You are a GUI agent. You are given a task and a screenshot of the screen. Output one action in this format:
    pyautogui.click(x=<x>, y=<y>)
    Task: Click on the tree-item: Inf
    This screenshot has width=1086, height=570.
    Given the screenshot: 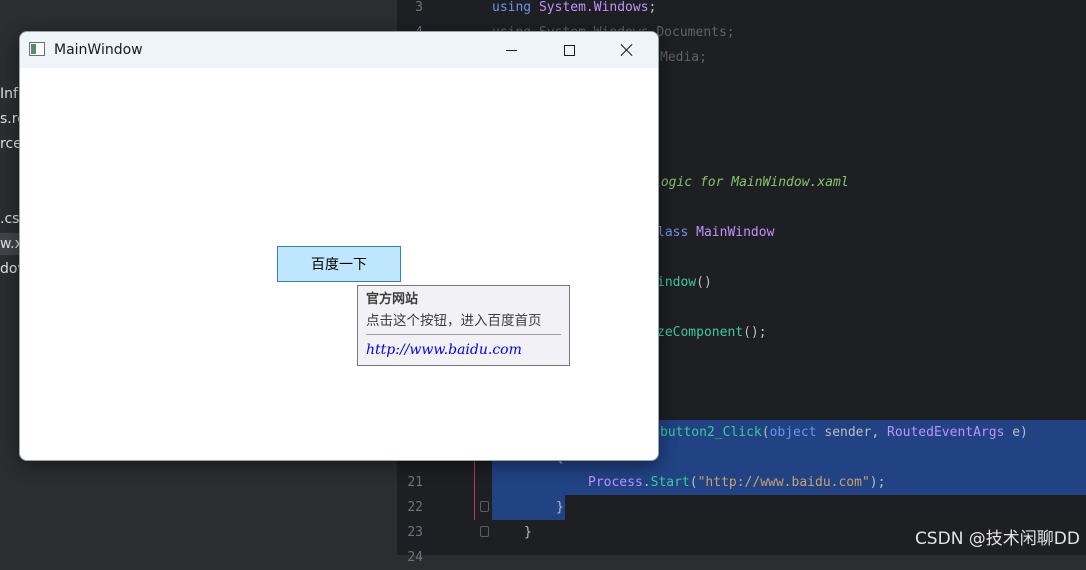 What is the action you would take?
    pyautogui.click(x=9, y=94)
    